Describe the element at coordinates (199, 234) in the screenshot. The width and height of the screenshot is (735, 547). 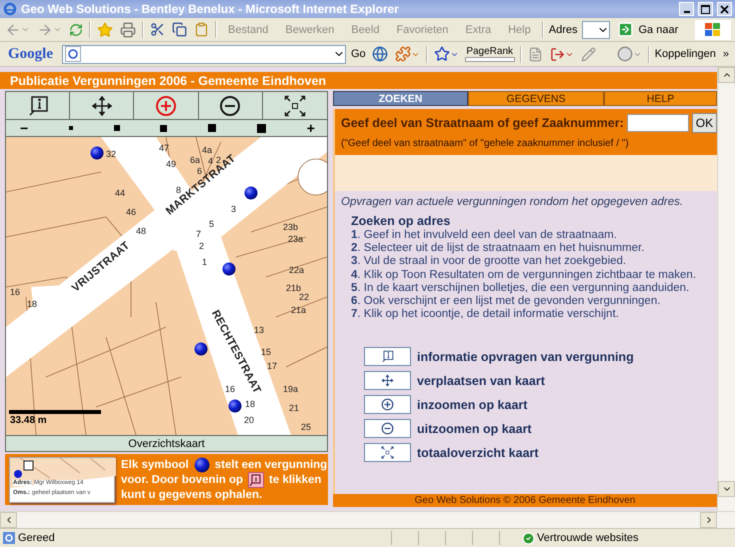
I see `house-number: 7` at that location.